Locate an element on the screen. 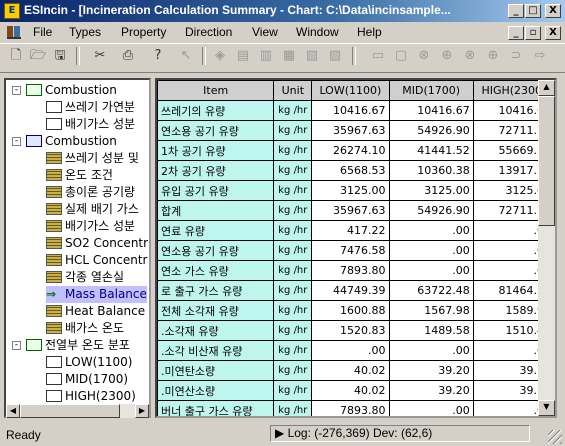  mdi-restore-button: ▫ is located at coordinates (533, 33).